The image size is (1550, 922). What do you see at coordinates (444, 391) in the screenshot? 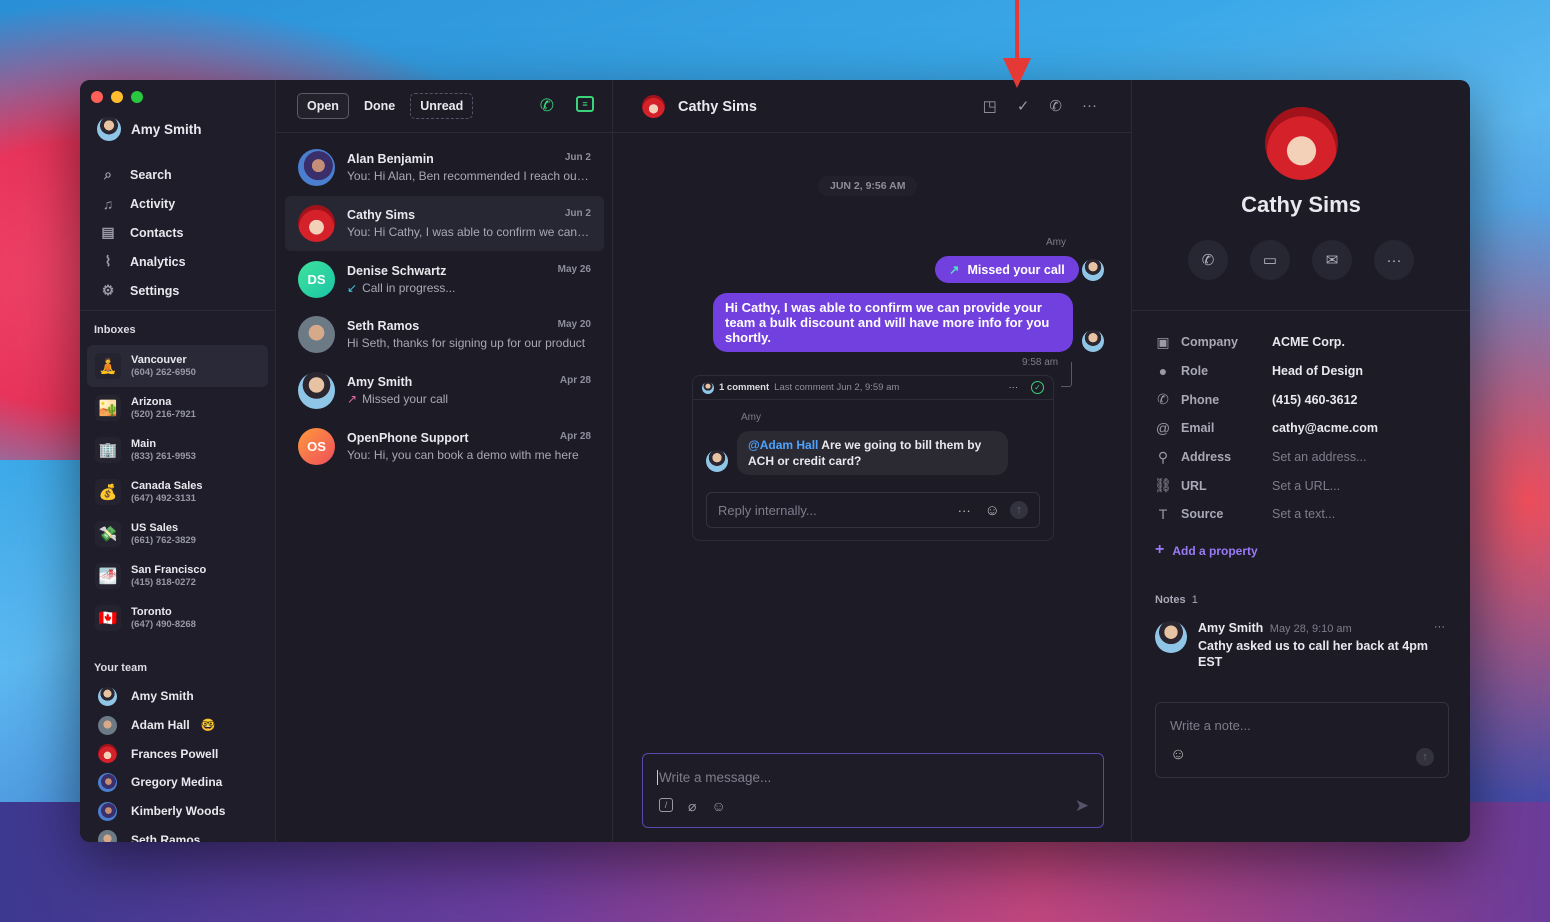
I see `conversation-item: Amy Smith Apr 28 ↗ Missed your call` at bounding box center [444, 391].